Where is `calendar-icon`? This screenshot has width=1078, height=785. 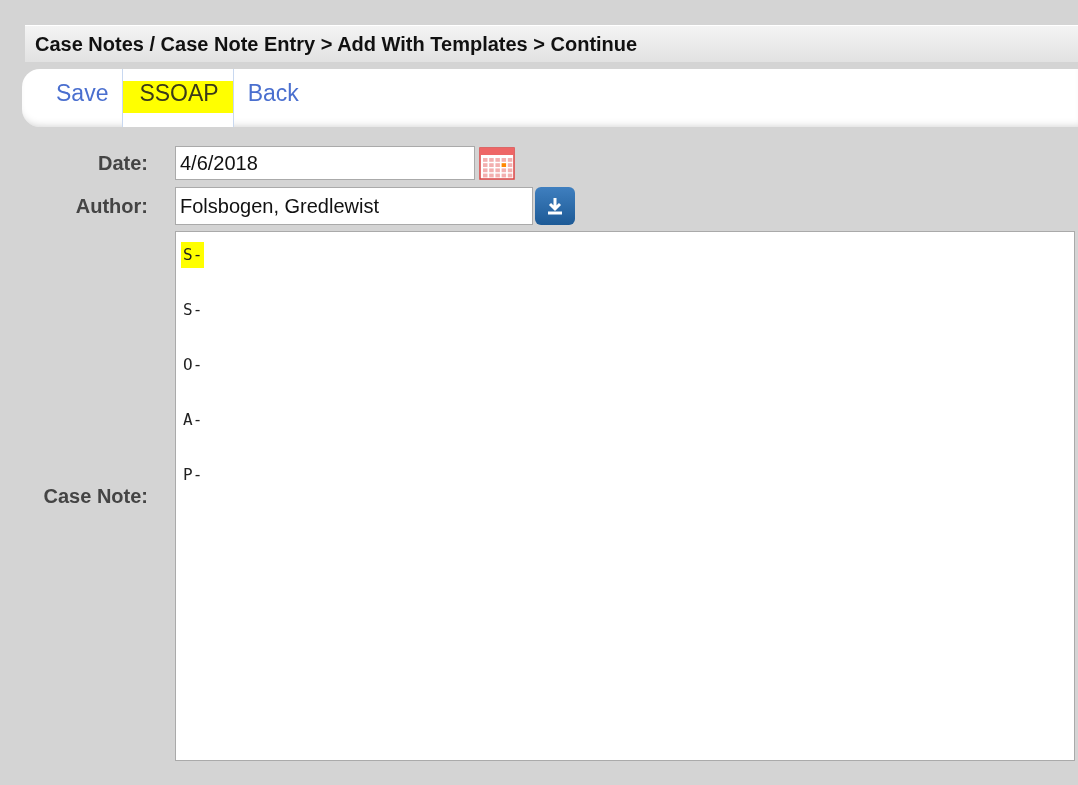
calendar-icon is located at coordinates (497, 163).